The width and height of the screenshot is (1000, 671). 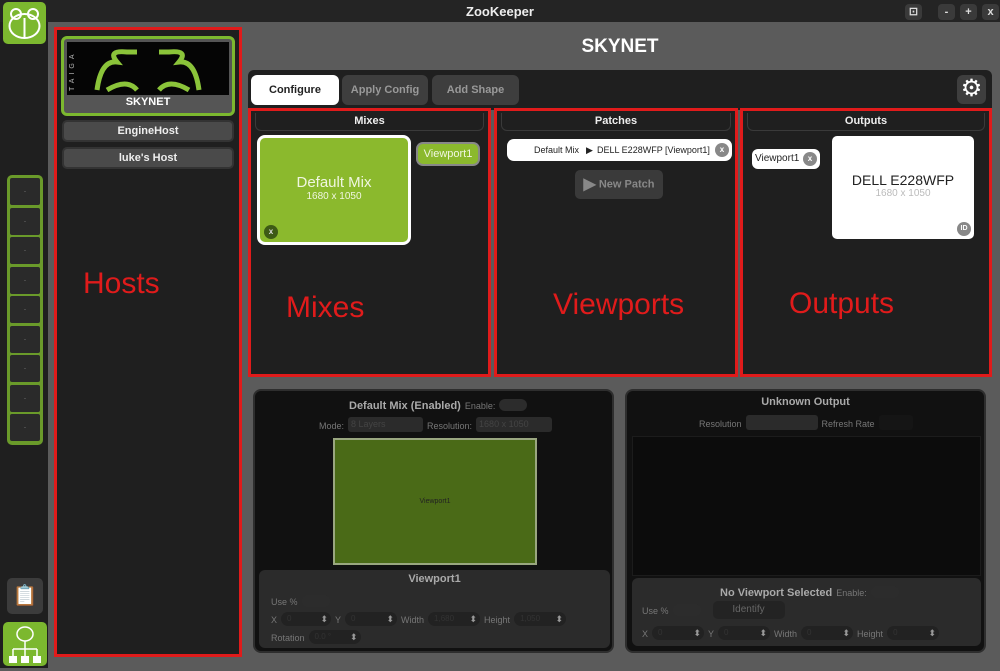 I want to click on close-button: x, so click(x=990, y=12).